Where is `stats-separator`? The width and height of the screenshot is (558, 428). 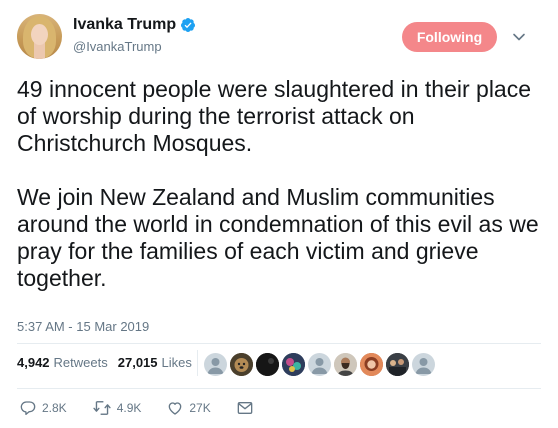 stats-separator is located at coordinates (197, 363).